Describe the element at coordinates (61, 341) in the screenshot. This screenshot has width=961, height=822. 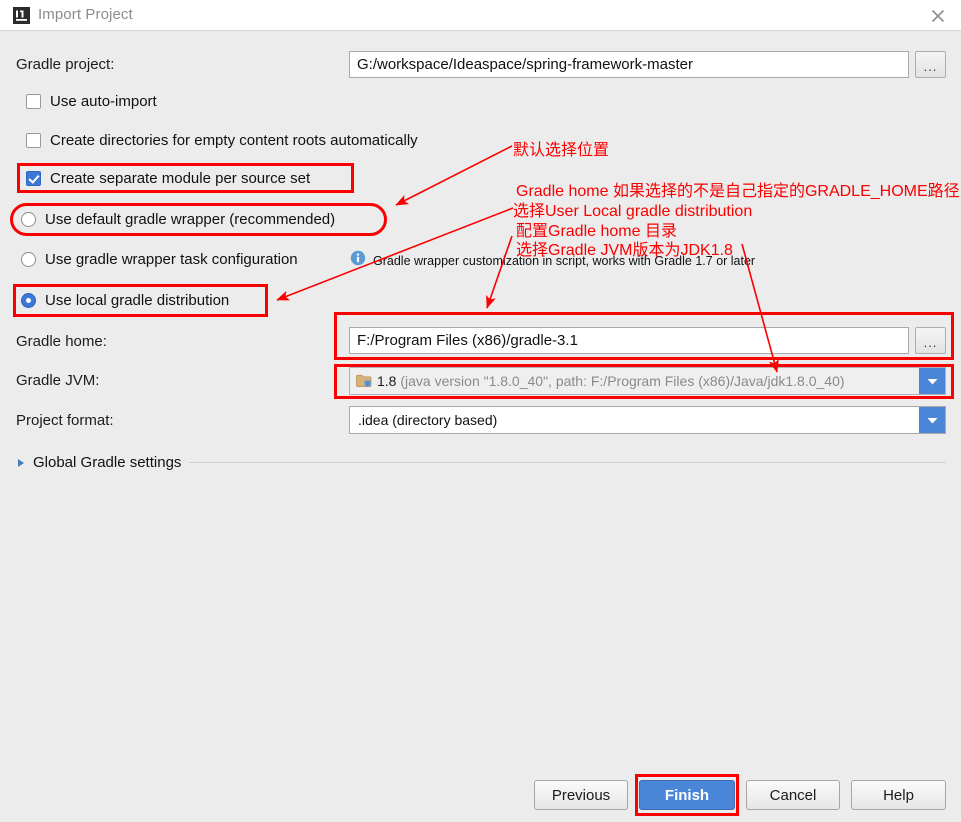
I see `gradle-home-label: Gradle home:` at that location.